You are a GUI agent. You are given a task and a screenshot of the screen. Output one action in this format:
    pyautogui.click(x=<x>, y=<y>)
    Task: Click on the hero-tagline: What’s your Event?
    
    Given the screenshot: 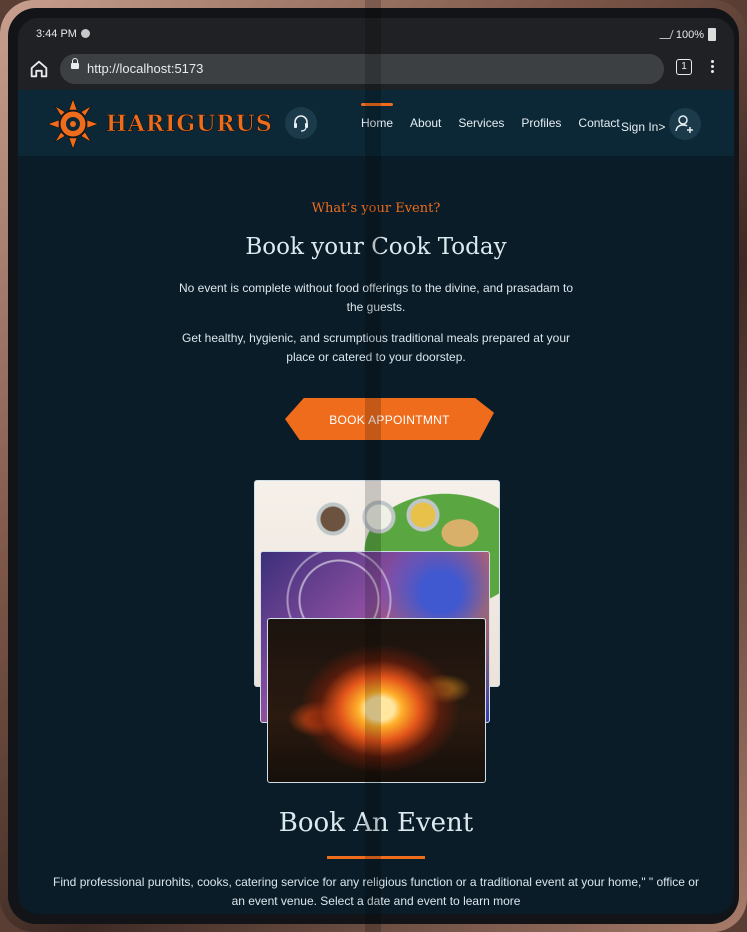 What is the action you would take?
    pyautogui.click(x=376, y=208)
    